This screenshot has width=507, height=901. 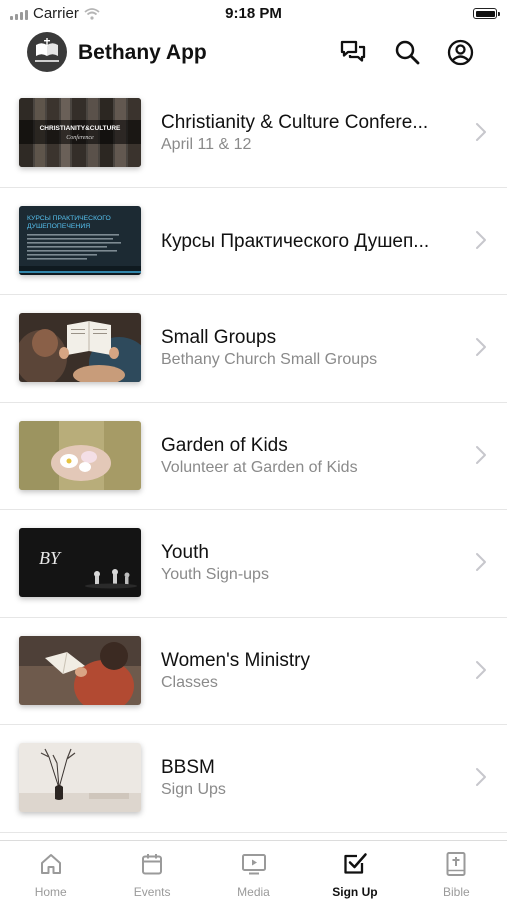 I want to click on item-subtitle: April 11 & 12, so click(x=206, y=144).